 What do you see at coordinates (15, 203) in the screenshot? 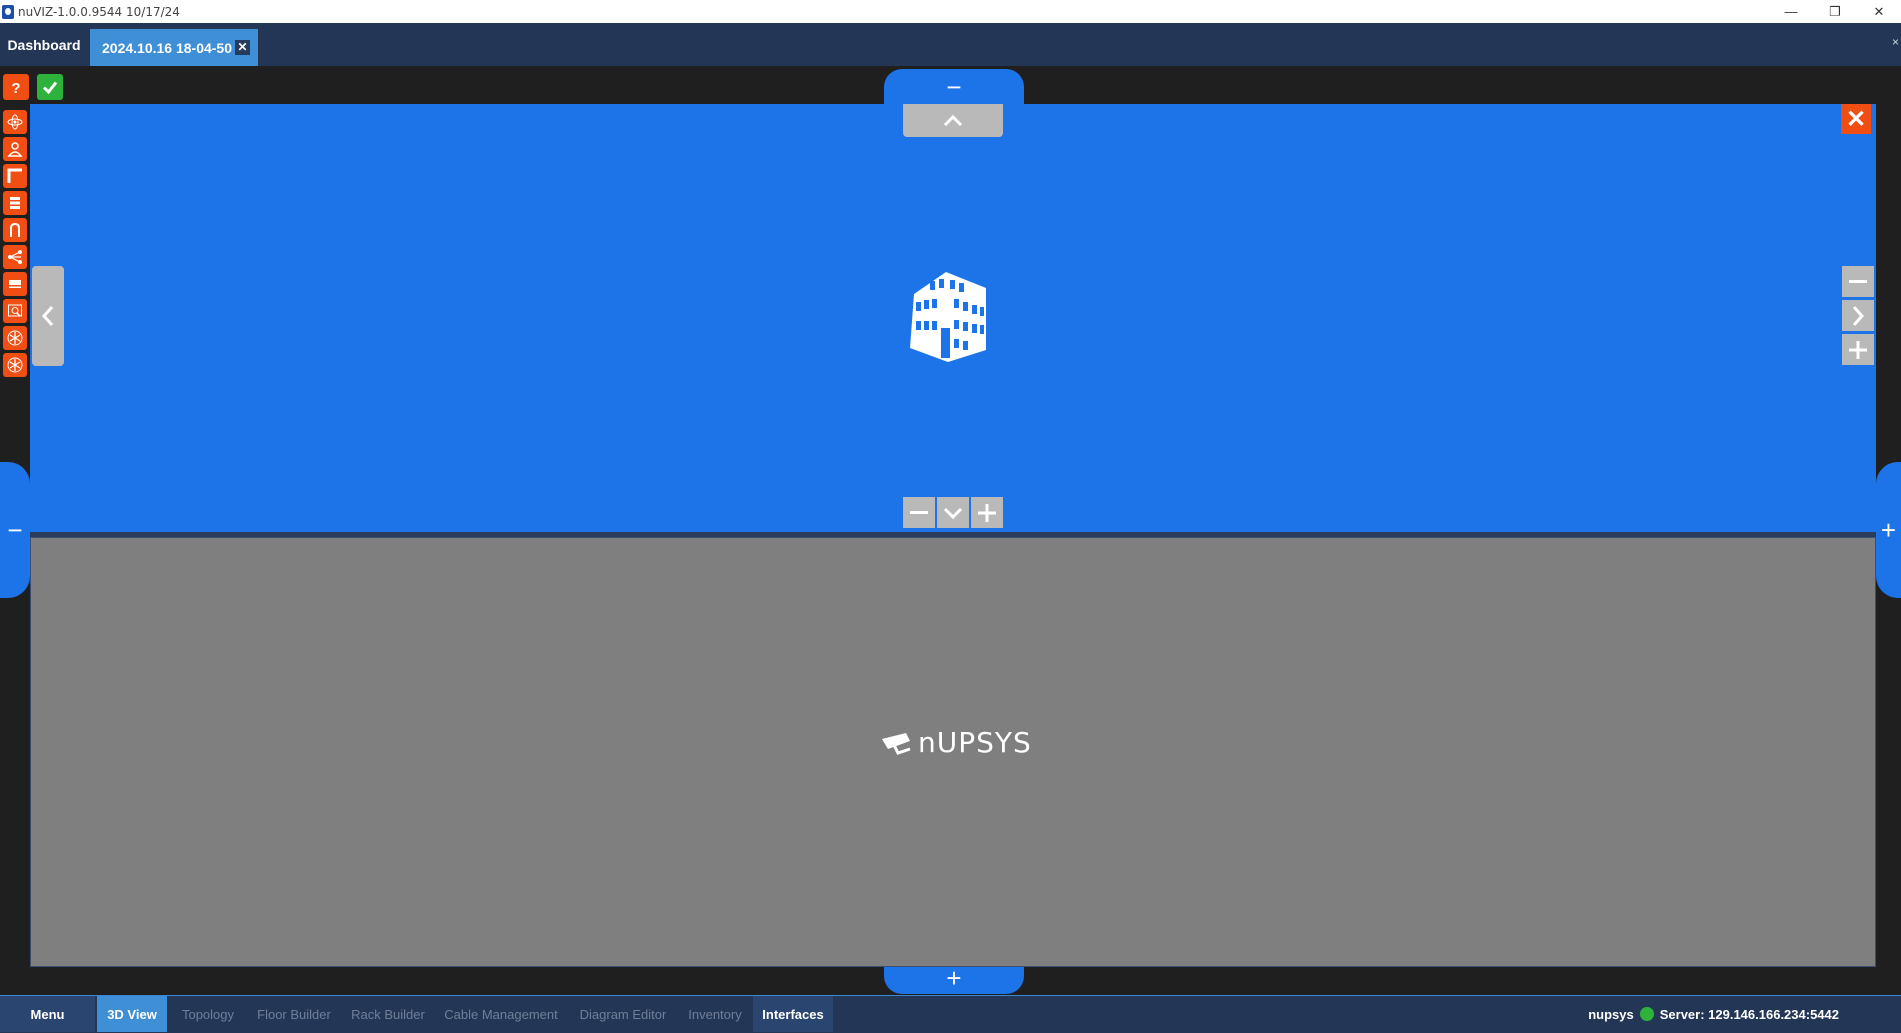
I see `rack-icon` at bounding box center [15, 203].